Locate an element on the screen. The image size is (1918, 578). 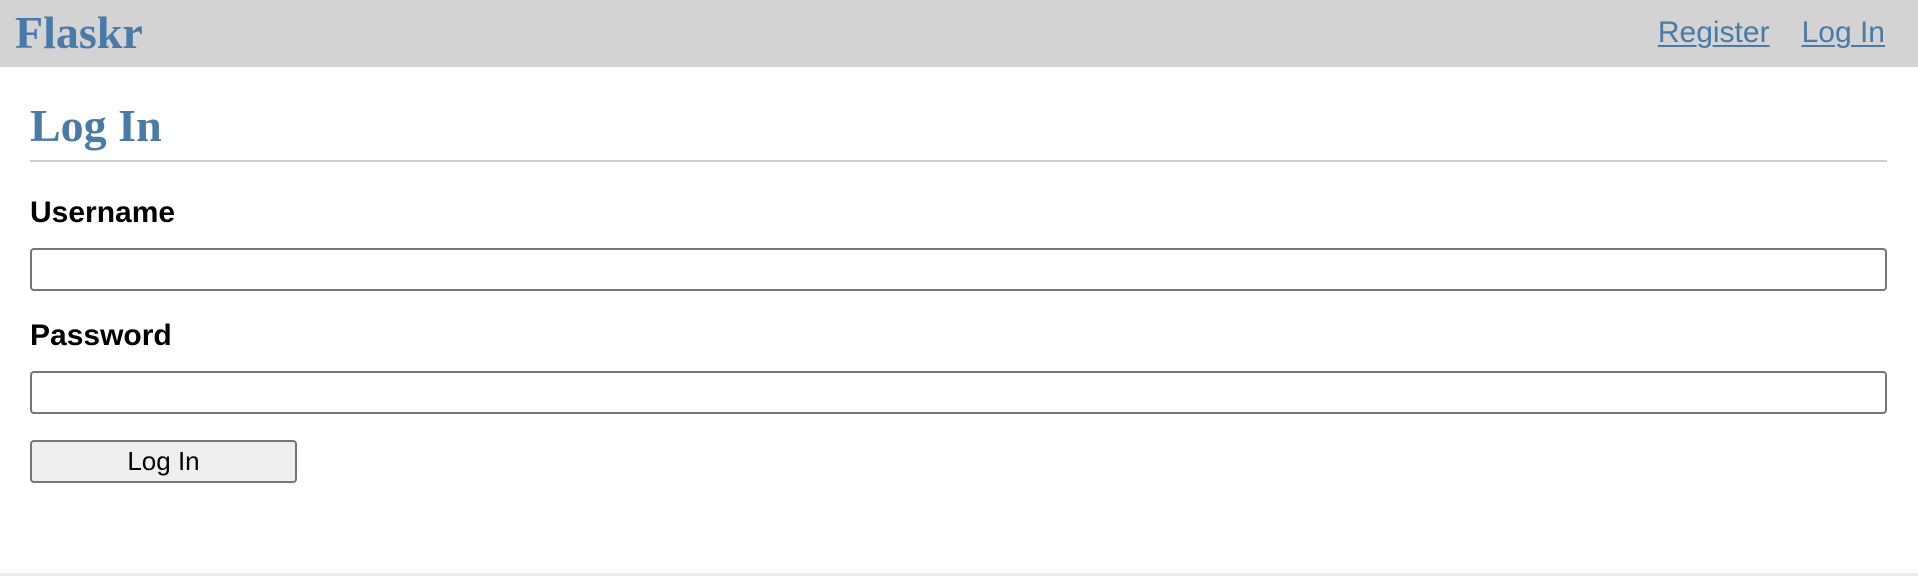
bottom-divider is located at coordinates (959, 574).